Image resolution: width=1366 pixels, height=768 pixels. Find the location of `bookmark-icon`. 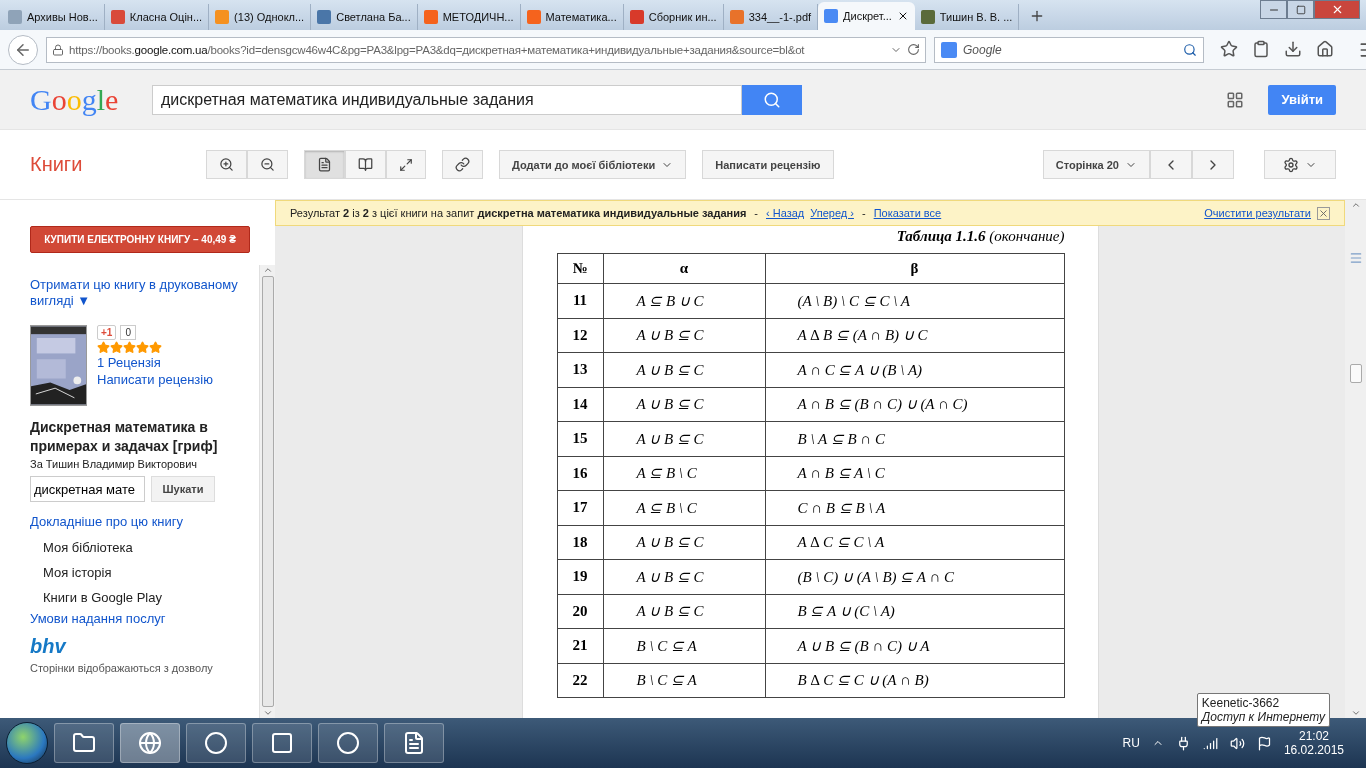

bookmark-icon is located at coordinates (1229, 48).